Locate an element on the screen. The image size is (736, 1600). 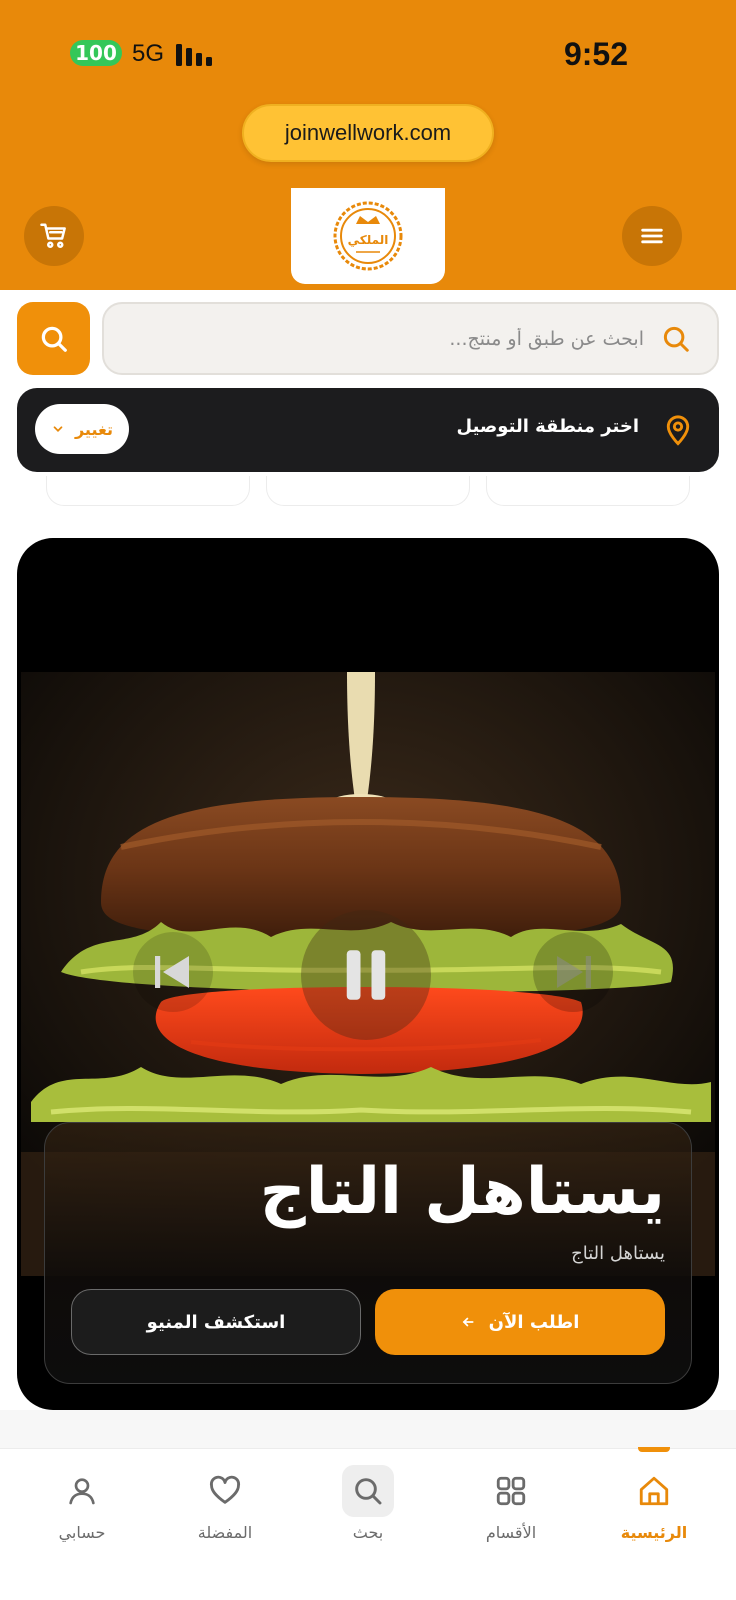
nav-account-label: حسابي is located at coordinates (82, 1532).